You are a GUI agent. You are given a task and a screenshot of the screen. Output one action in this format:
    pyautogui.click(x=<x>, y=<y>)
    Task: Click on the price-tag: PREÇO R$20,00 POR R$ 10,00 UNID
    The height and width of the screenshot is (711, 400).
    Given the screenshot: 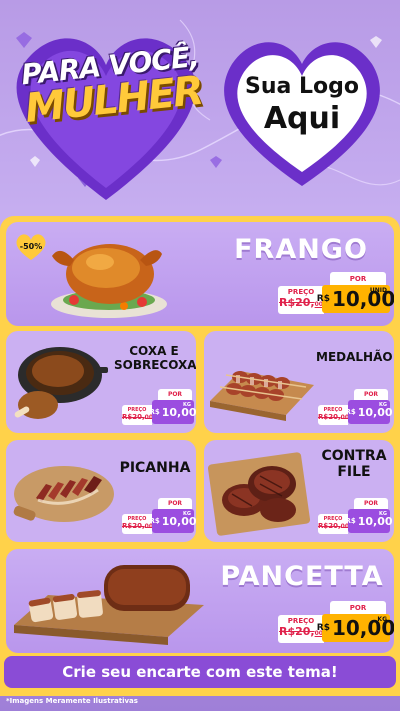 What is the action you would take?
    pyautogui.click(x=336, y=293)
    